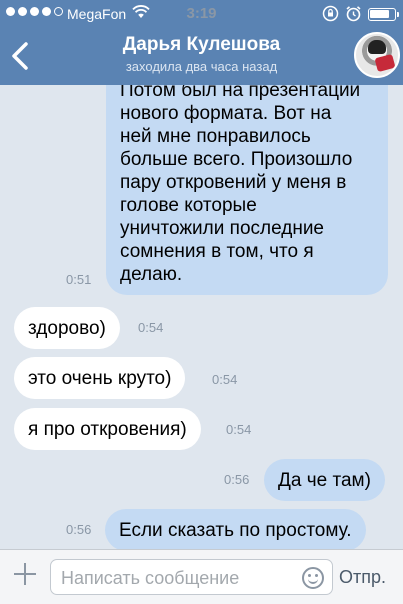 This screenshot has width=403, height=604. What do you see at coordinates (79, 279) in the screenshot?
I see `message-time: 0:51` at bounding box center [79, 279].